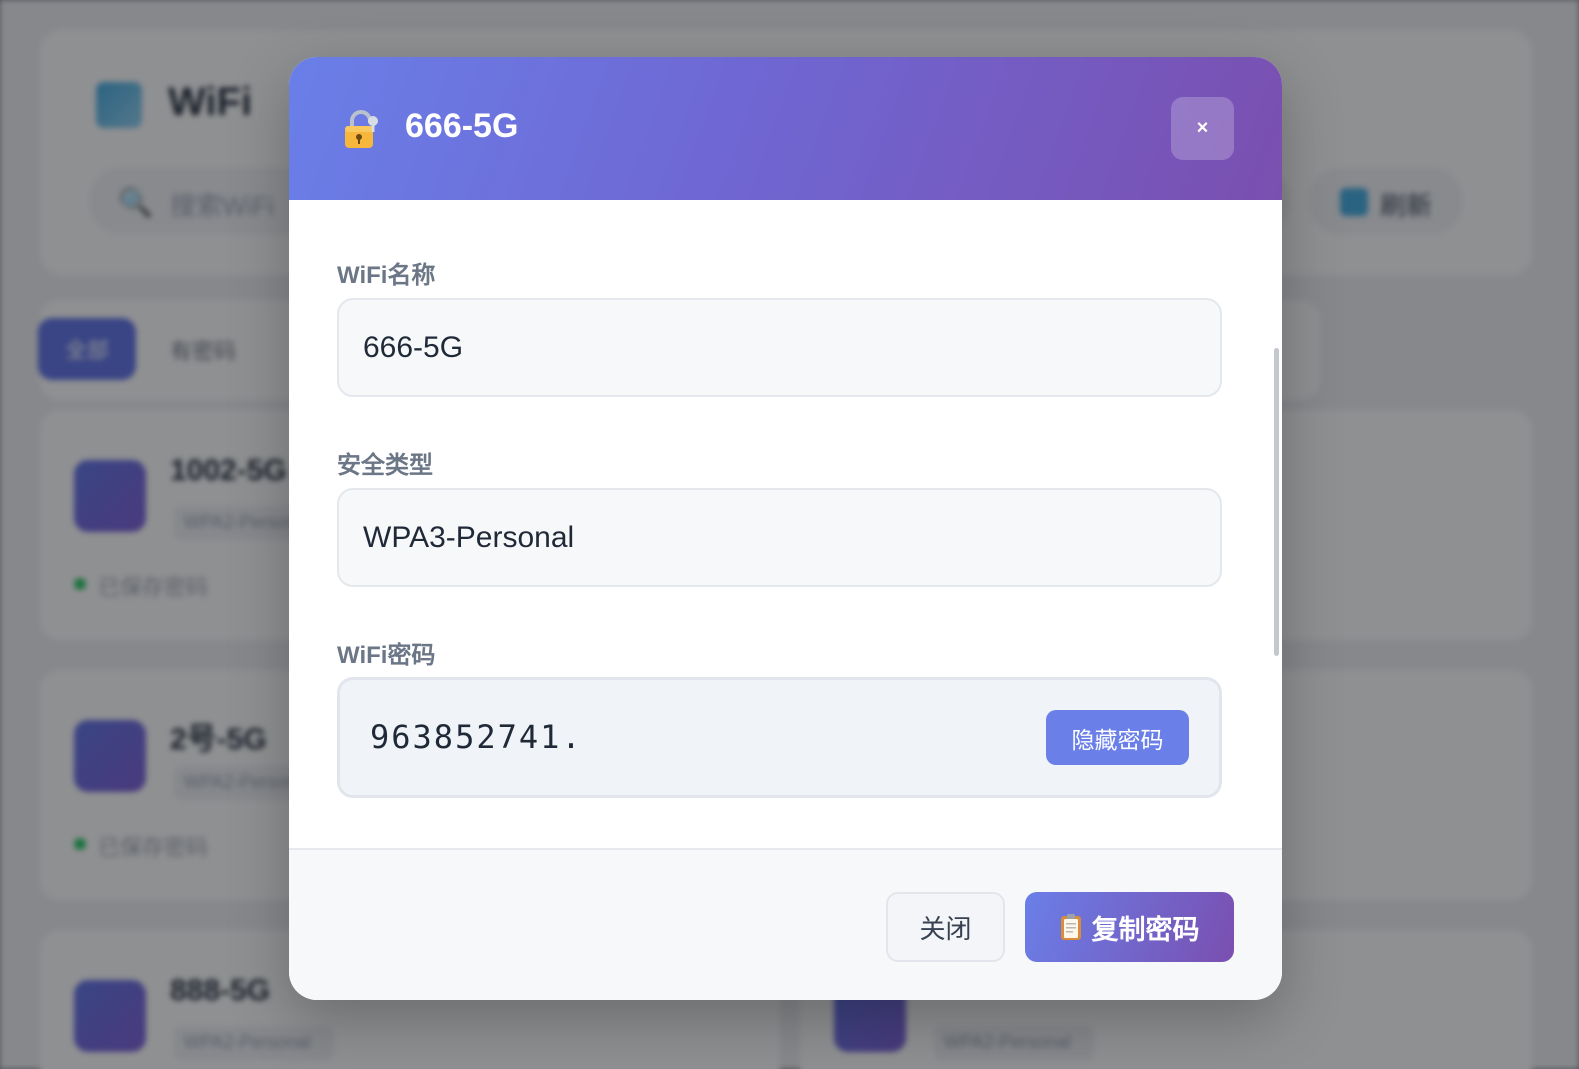  I want to click on close-icon: ×, so click(1202, 128).